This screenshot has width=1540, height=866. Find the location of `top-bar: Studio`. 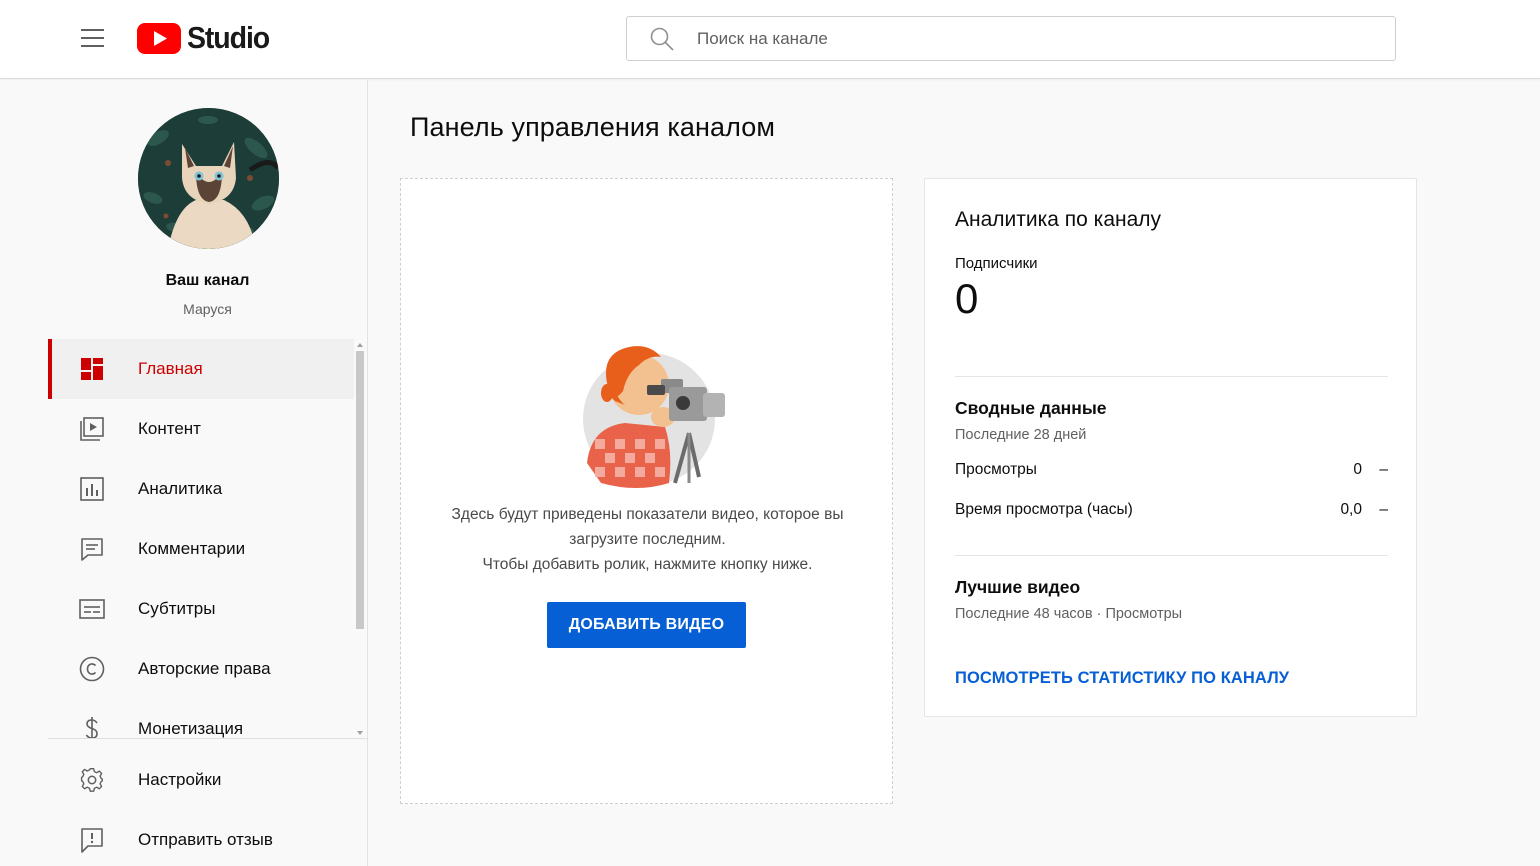

top-bar: Studio is located at coordinates (770, 39).